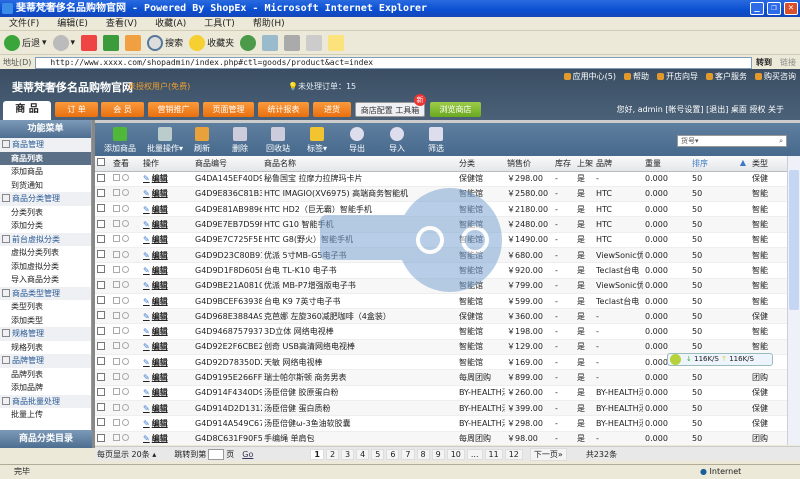  Describe the element at coordinates (548, 454) in the screenshot. I see `next-page-button: 下一页»` at that location.